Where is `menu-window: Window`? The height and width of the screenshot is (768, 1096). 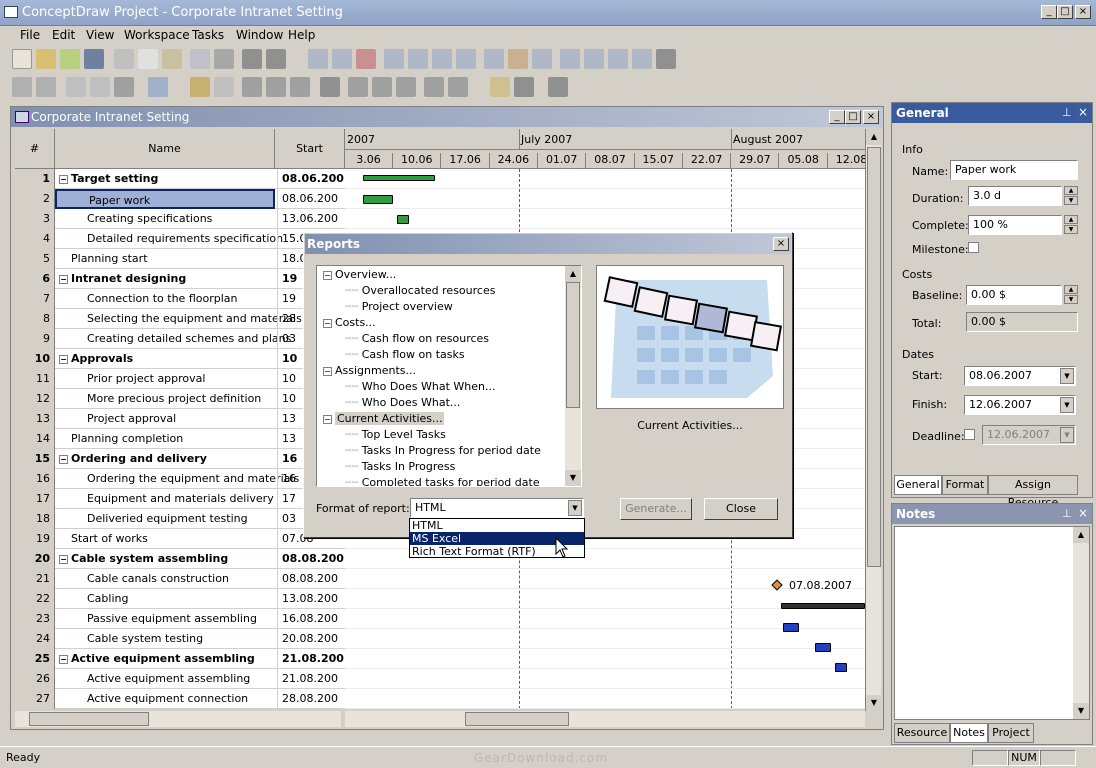 menu-window: Window is located at coordinates (259, 35).